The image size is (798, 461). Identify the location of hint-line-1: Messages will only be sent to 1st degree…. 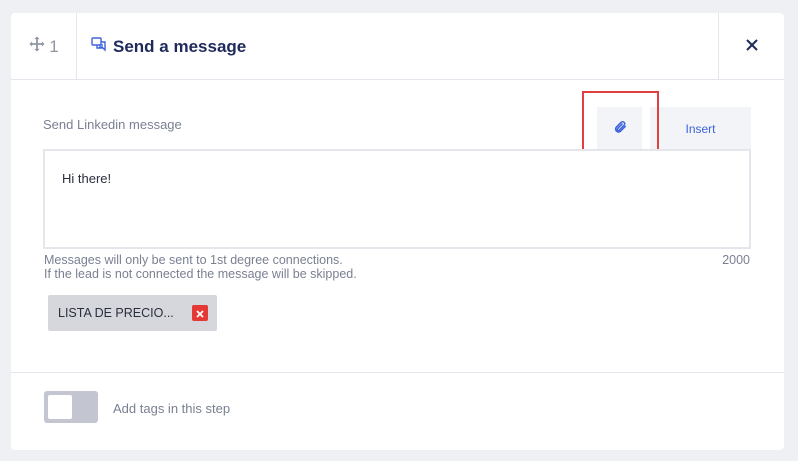
(193, 260).